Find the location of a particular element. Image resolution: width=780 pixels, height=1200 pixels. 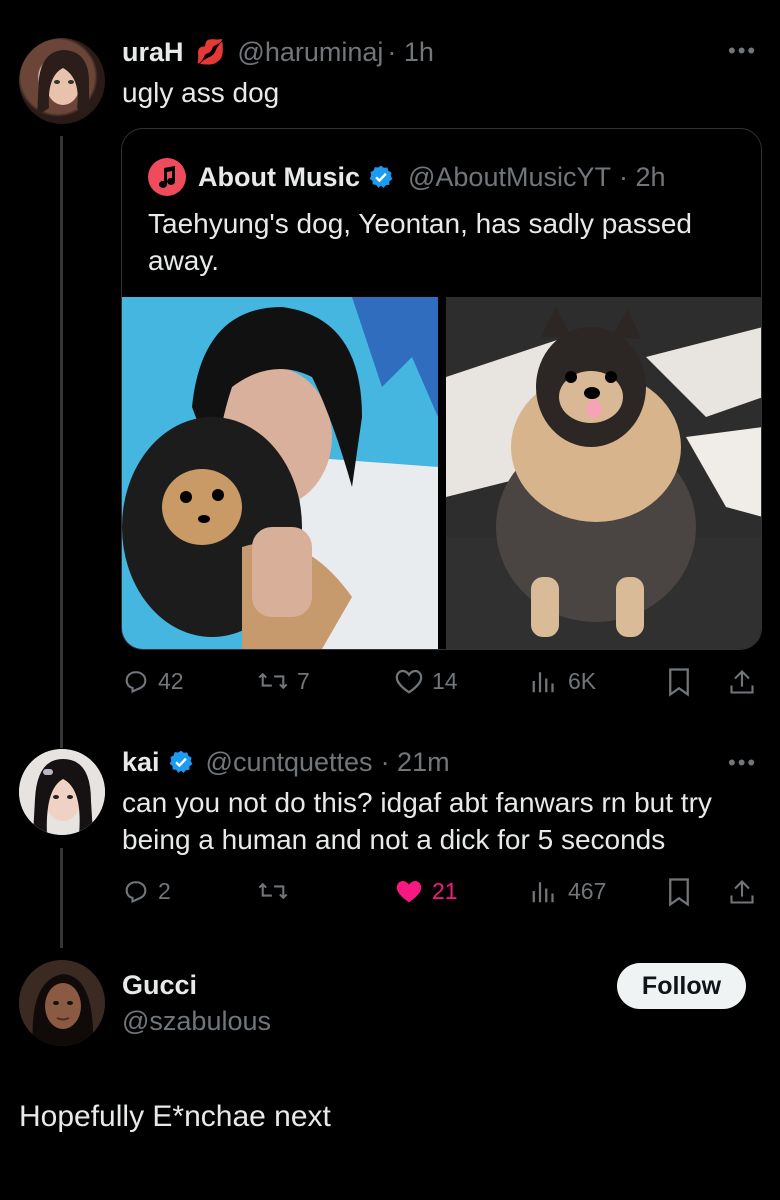

user-handle: @haruminaj is located at coordinates (310, 52).